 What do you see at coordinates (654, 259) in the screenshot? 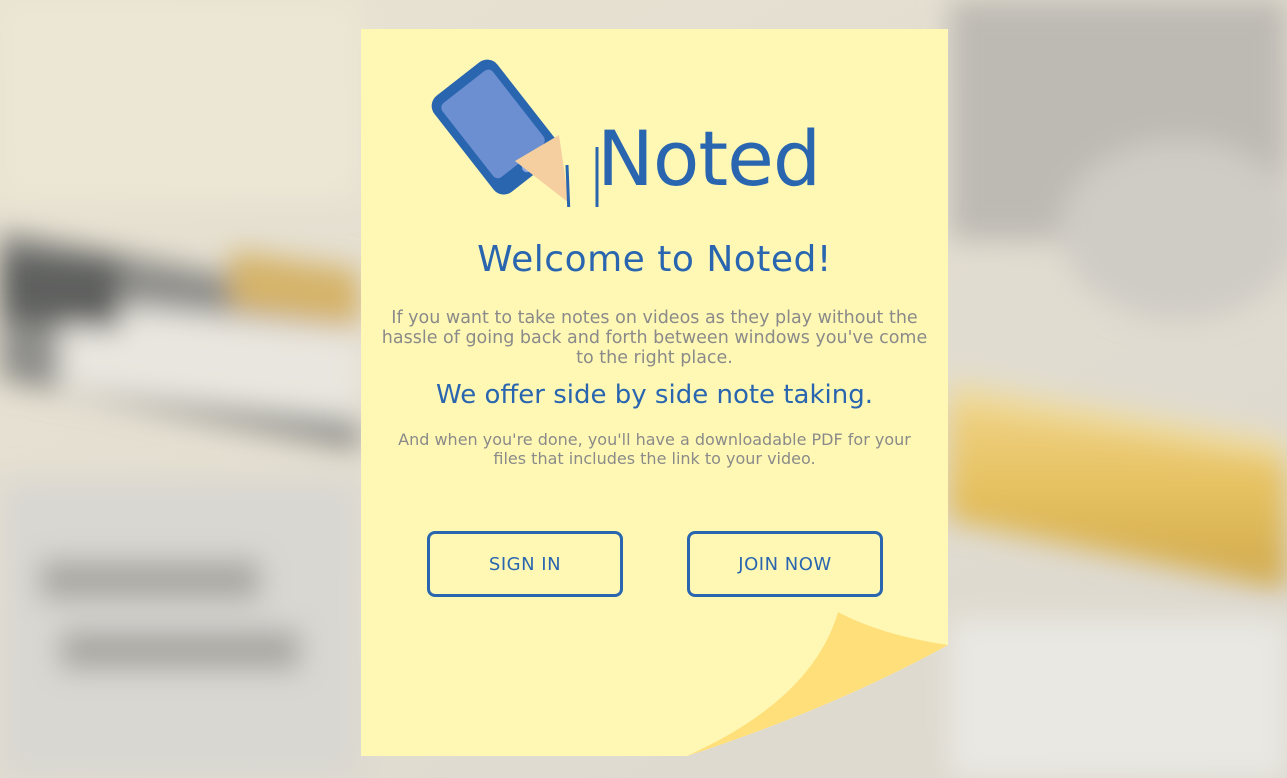
I see `welcome-title: Welcome to Noted!` at bounding box center [654, 259].